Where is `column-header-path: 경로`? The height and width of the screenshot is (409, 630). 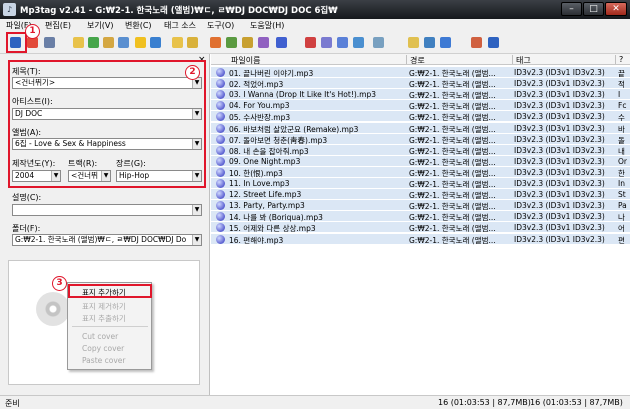 column-header-path: 경로 is located at coordinates (417, 60).